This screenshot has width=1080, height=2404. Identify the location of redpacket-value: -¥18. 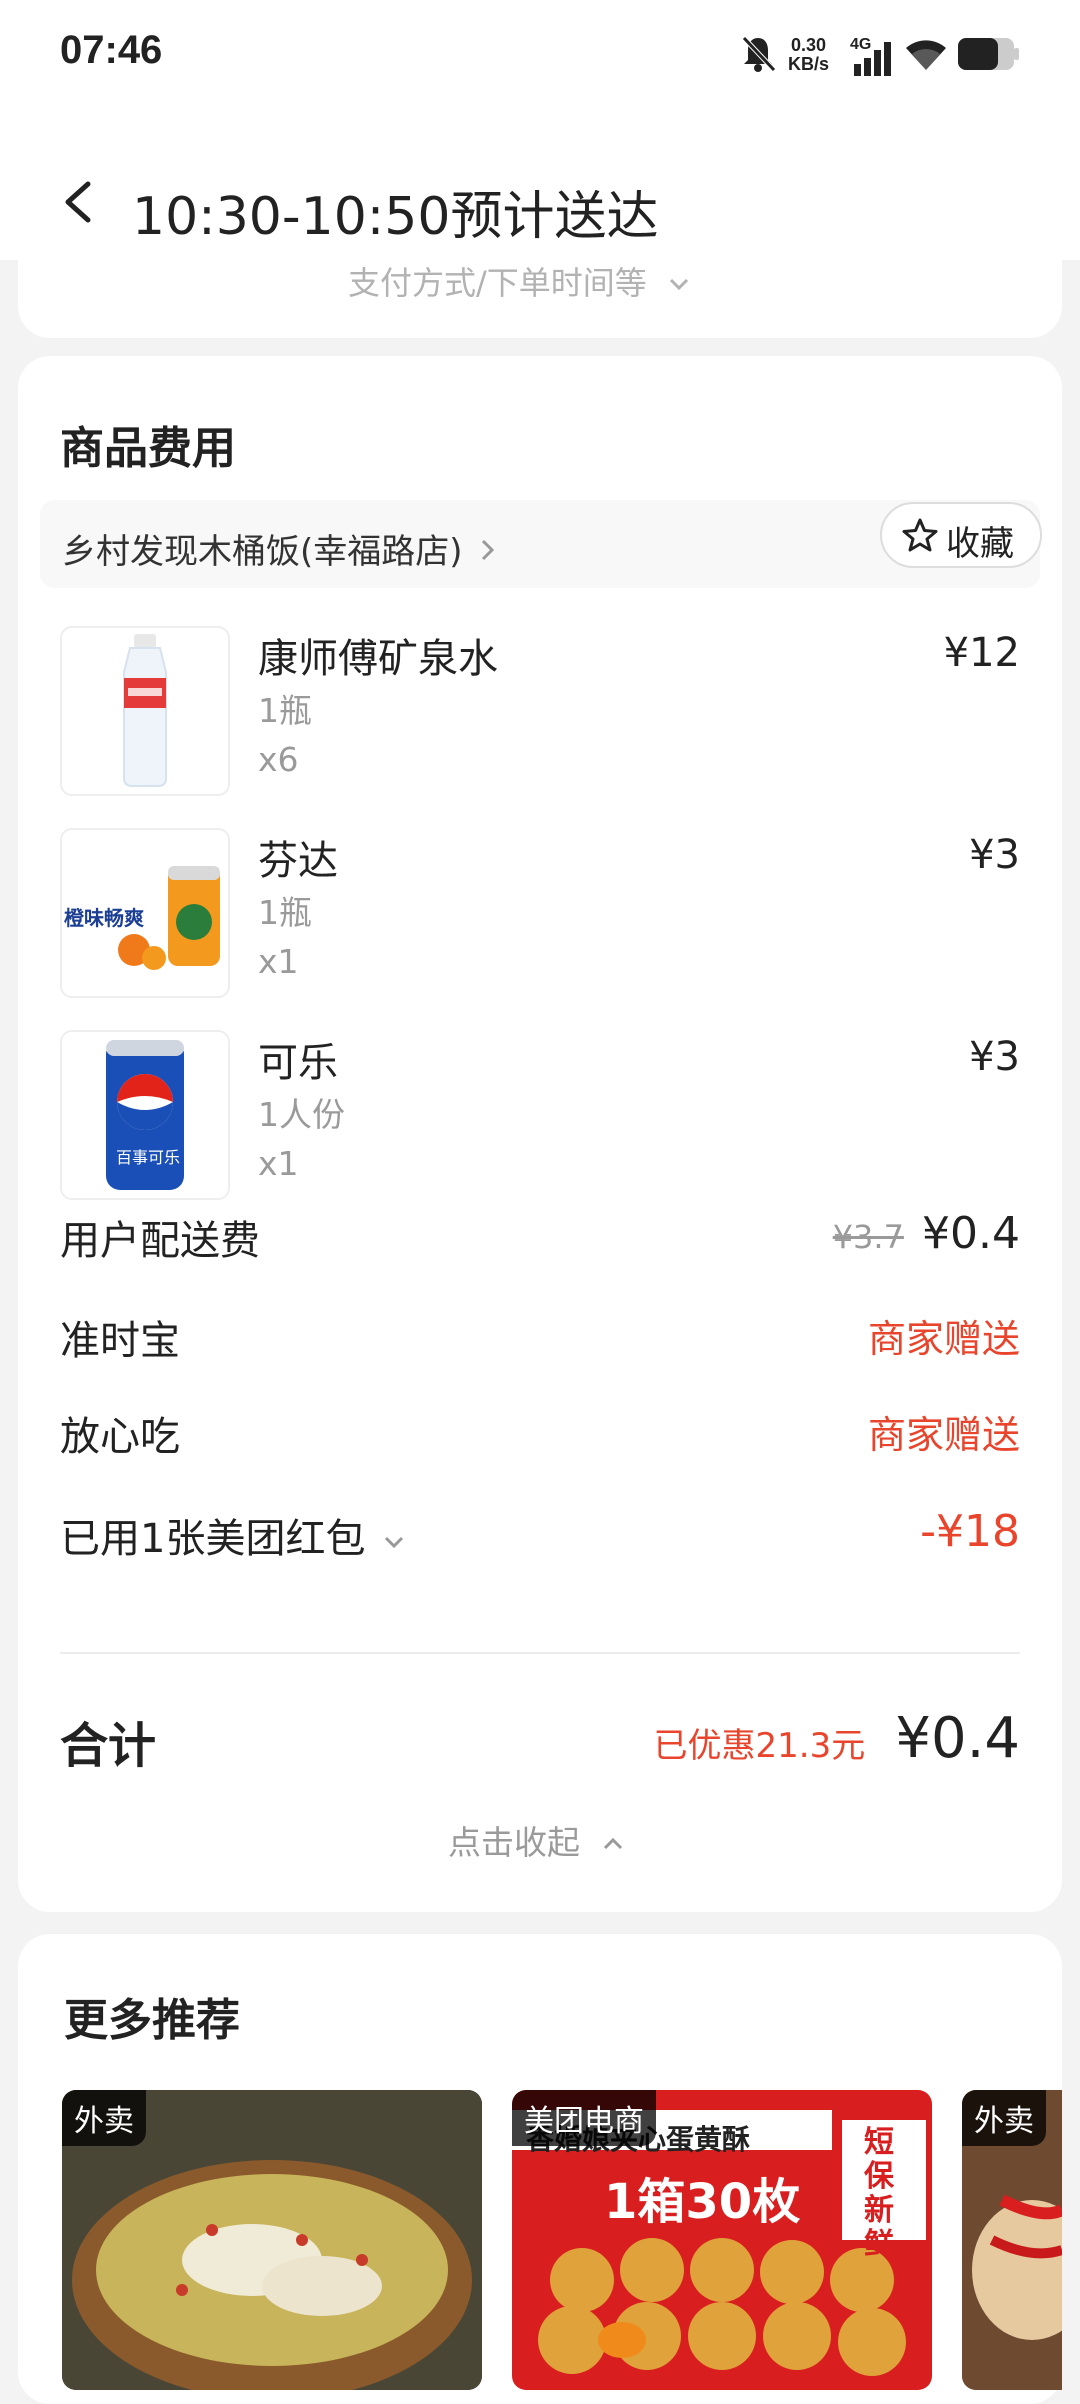
(970, 1531).